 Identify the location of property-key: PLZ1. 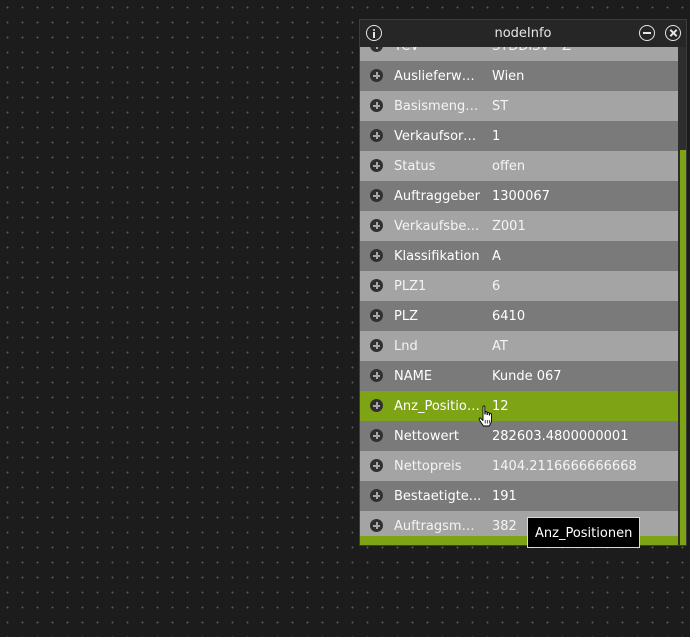
(410, 286).